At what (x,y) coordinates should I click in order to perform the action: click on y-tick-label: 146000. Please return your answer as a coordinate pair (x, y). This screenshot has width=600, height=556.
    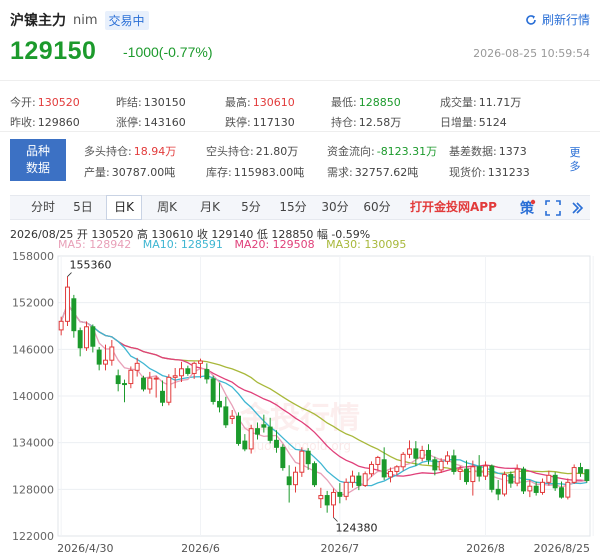
    Looking at the image, I should click on (33, 349).